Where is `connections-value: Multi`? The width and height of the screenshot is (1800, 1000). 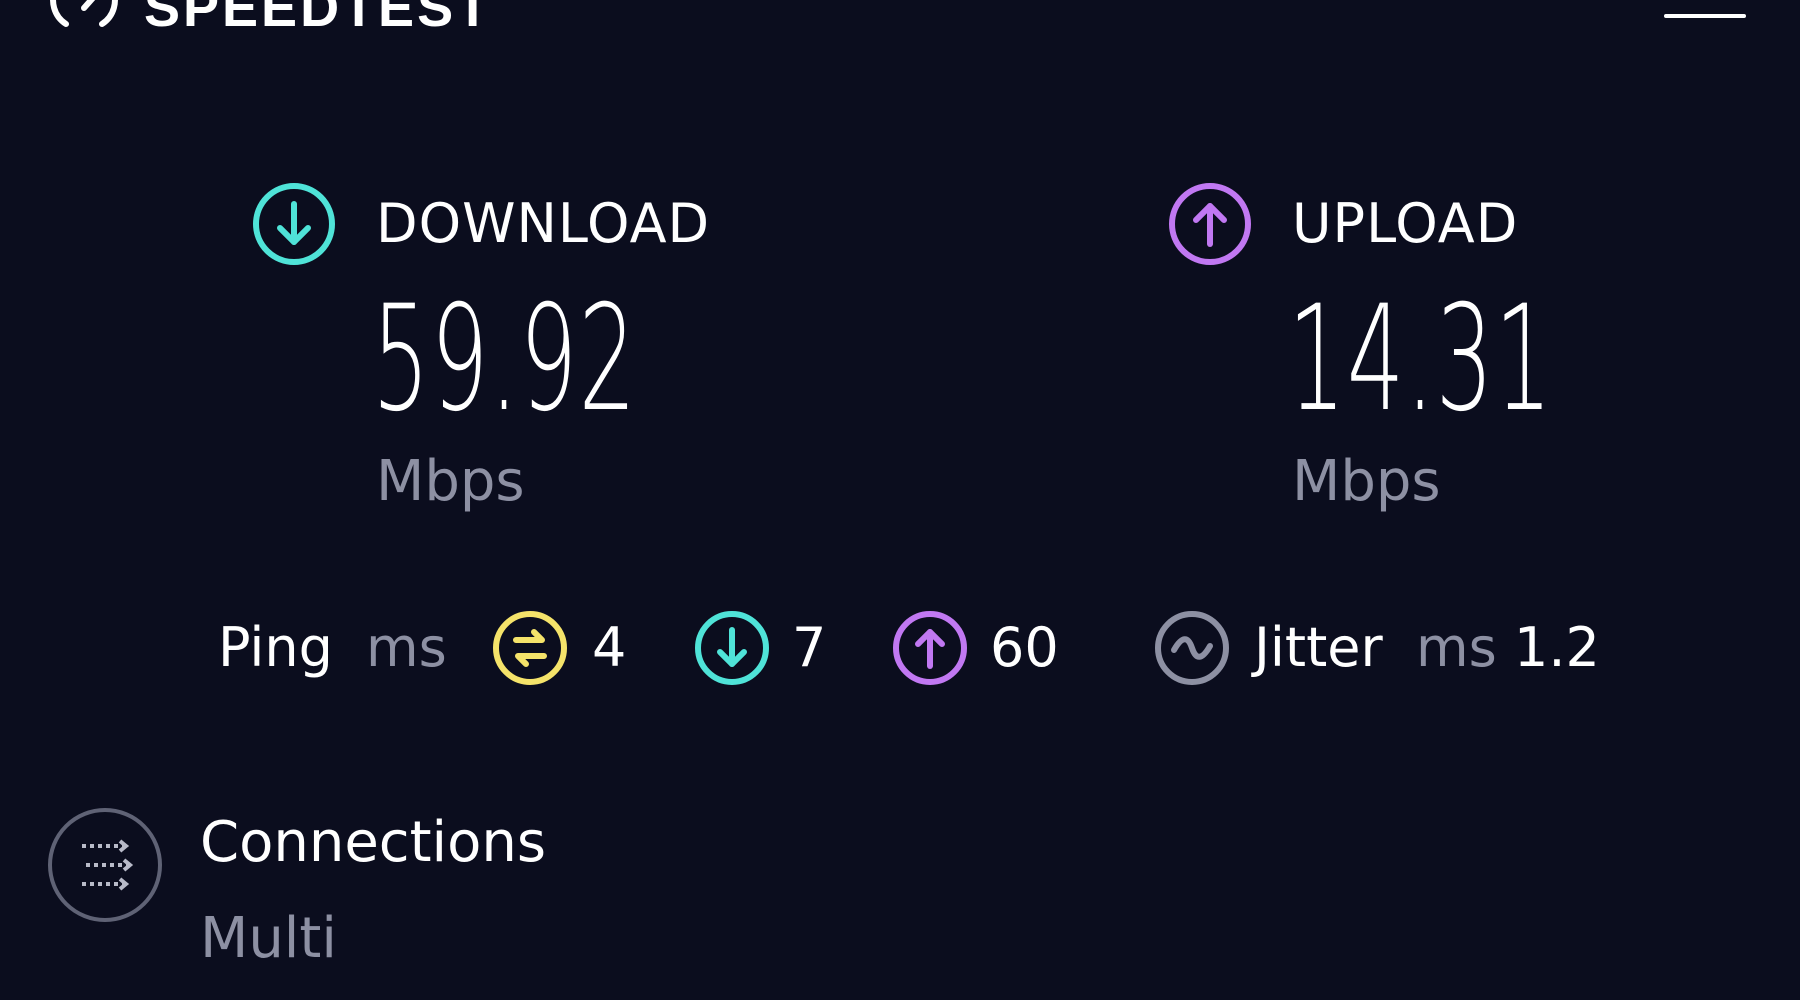
connections-value: Multi is located at coordinates (268, 938).